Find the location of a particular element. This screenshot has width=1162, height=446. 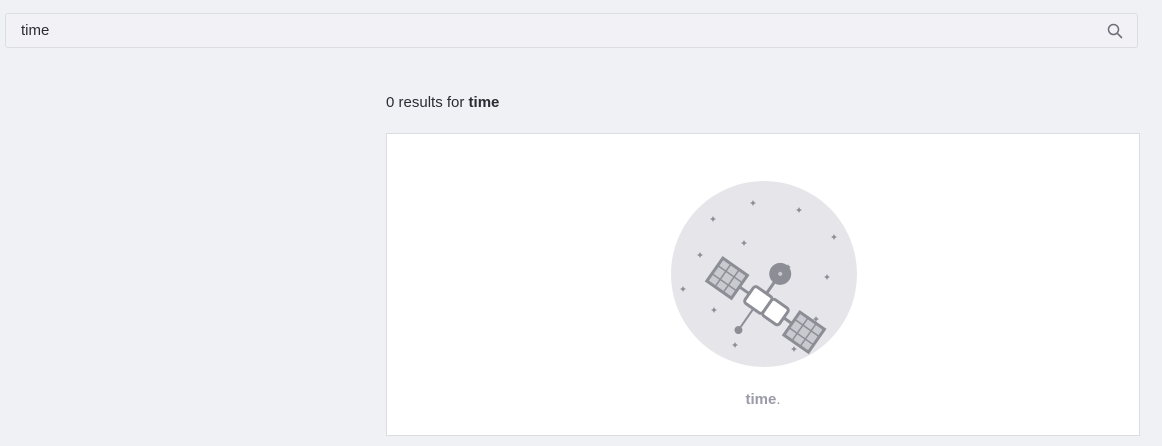

empty-state-suffix: . is located at coordinates (778, 399).